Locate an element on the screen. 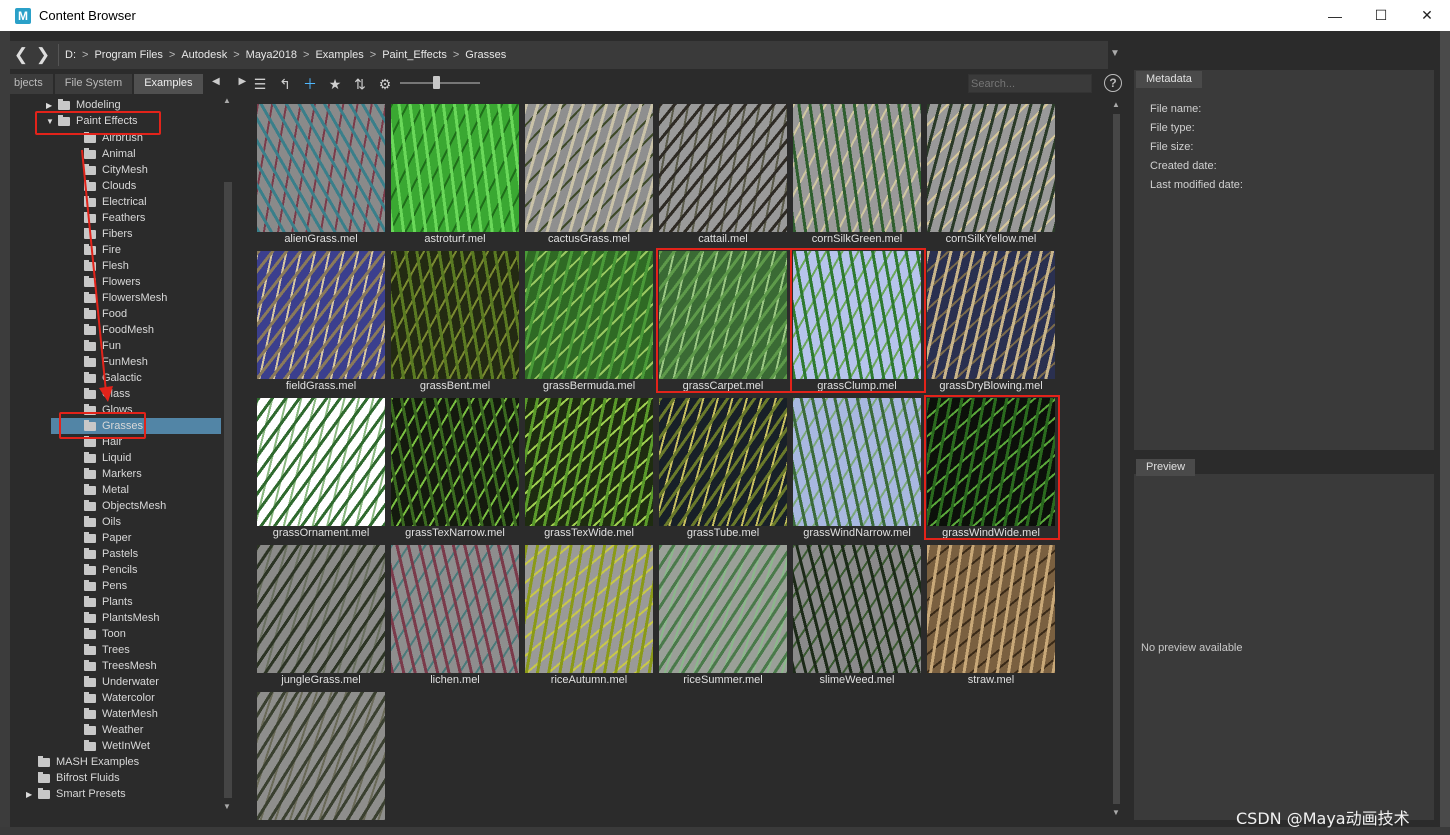 Image resolution: width=1450 pixels, height=835 pixels. tree-item: Underwater is located at coordinates (115, 682).